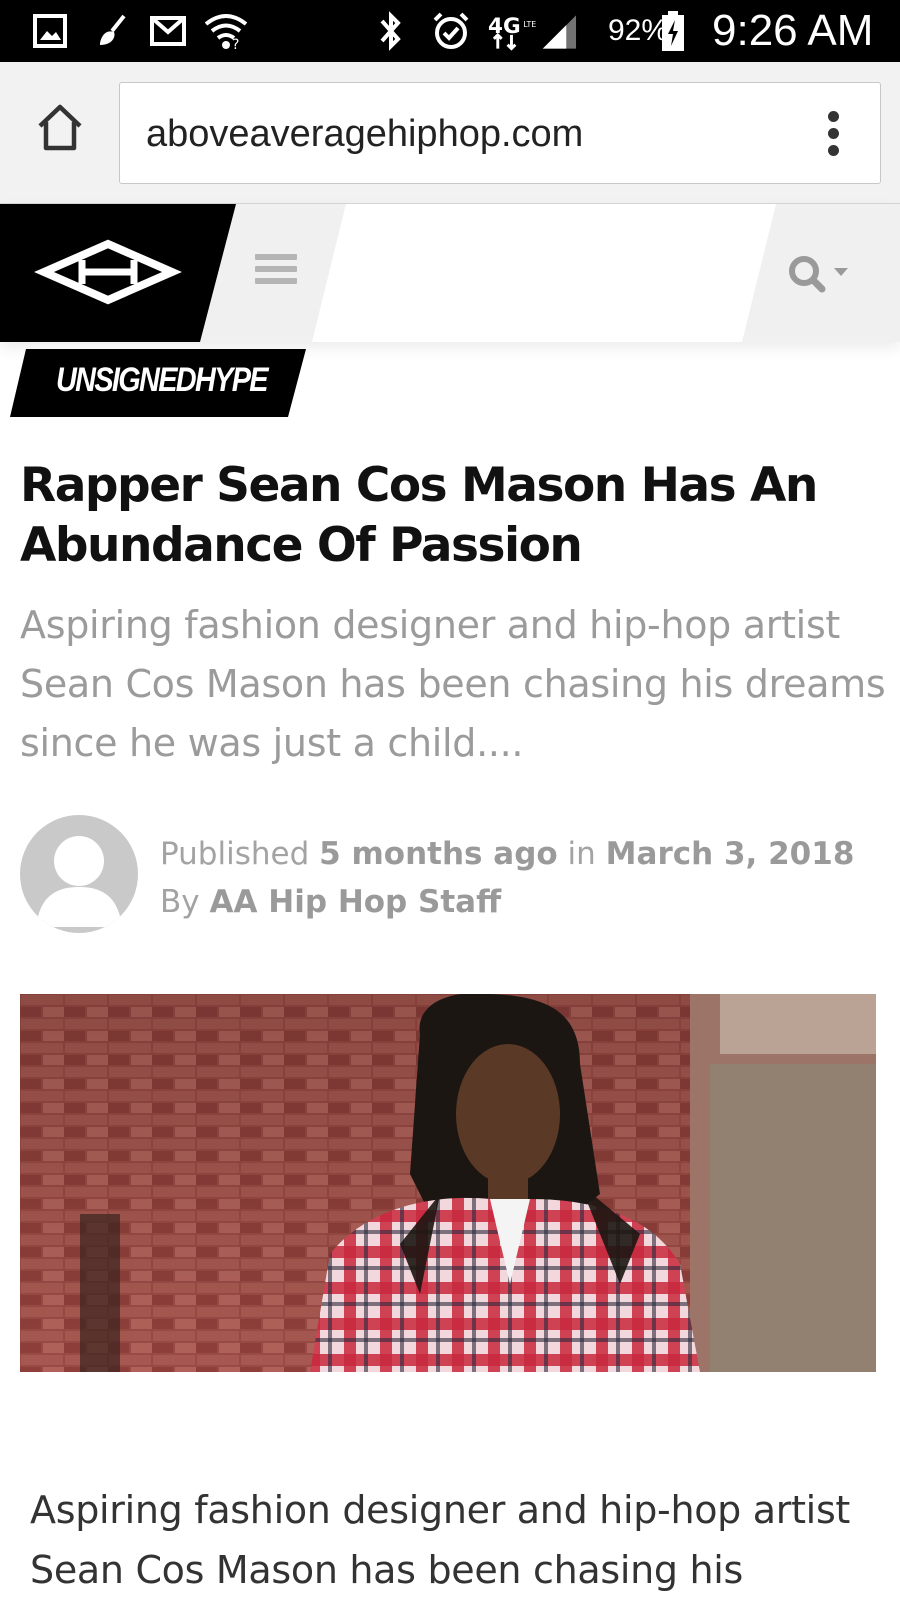 This screenshot has height=1600, width=900. What do you see at coordinates (118, 273) in the screenshot?
I see `site-logo-icon` at bounding box center [118, 273].